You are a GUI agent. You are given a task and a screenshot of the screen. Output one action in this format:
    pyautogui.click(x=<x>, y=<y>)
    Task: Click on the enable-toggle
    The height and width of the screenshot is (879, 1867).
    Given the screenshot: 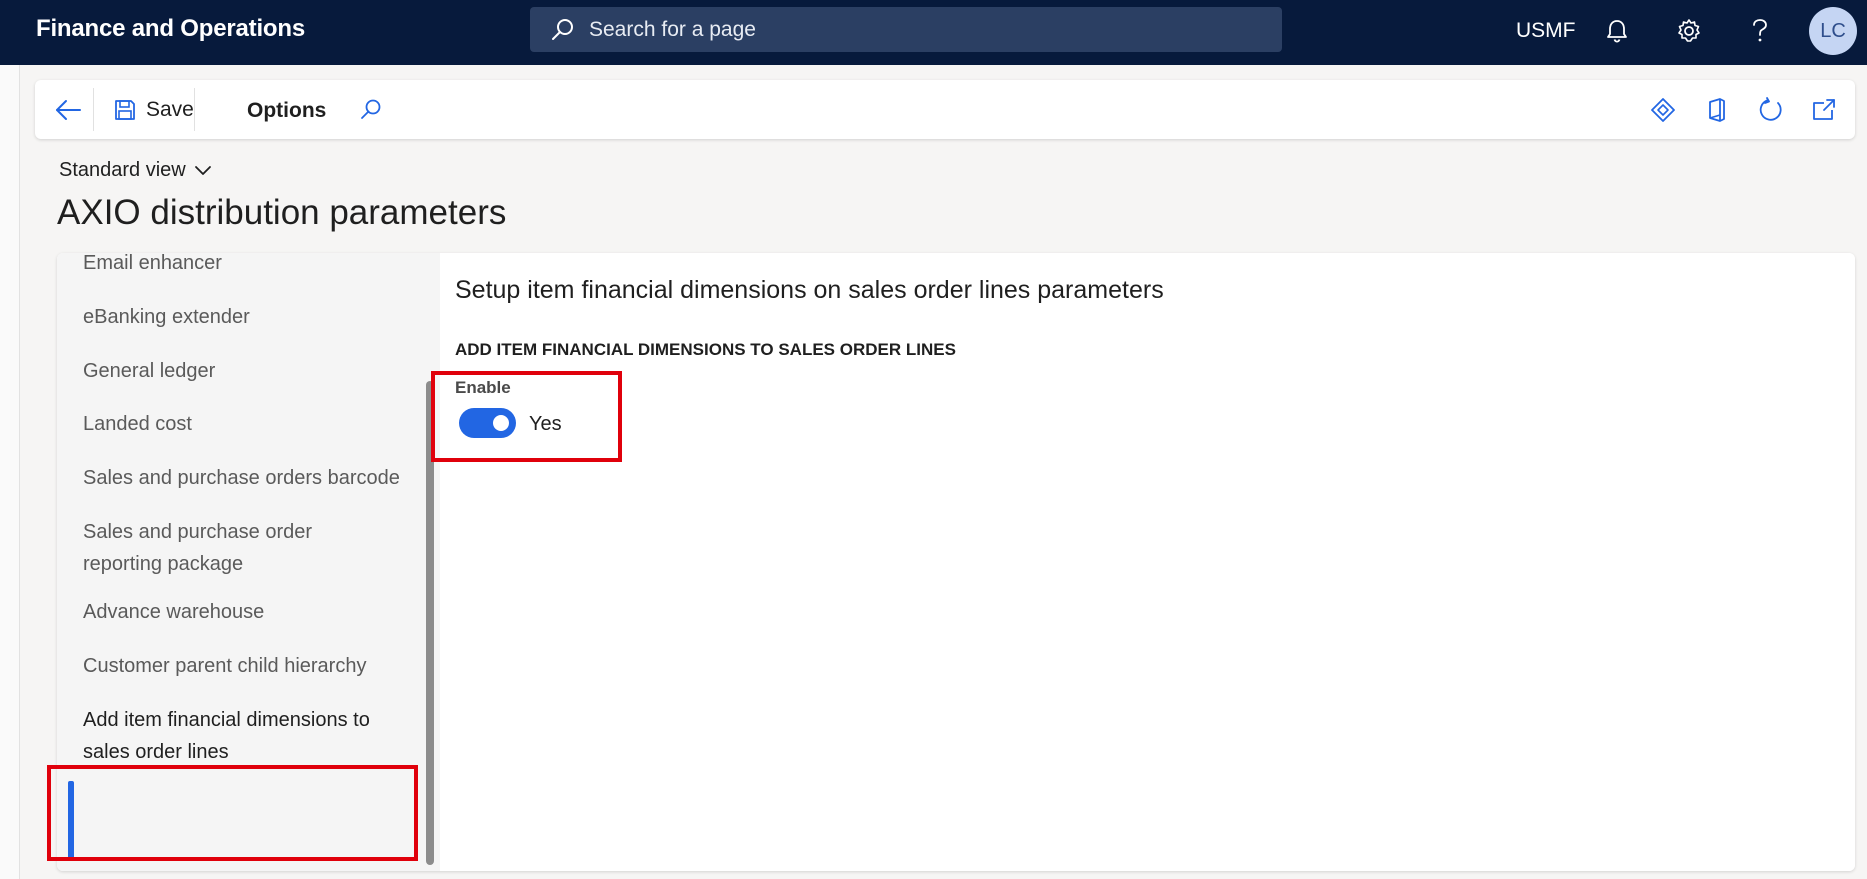 What is the action you would take?
    pyautogui.click(x=487, y=423)
    